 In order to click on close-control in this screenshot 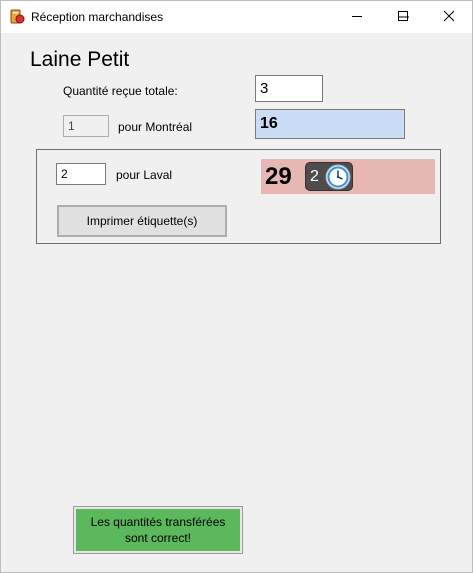, I will do `click(449, 16)`.